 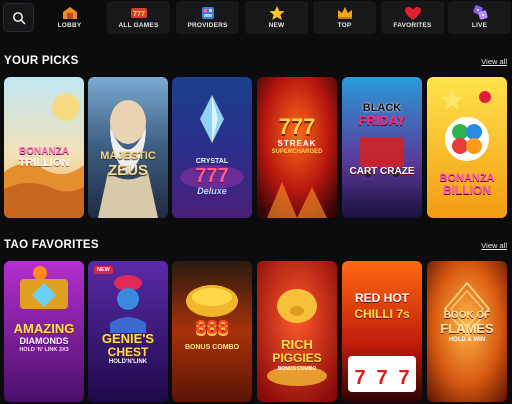 I want to click on game-card-genies-chest: NEW GENIE'S CHEST HOLD'N'LINK, so click(x=128, y=331).